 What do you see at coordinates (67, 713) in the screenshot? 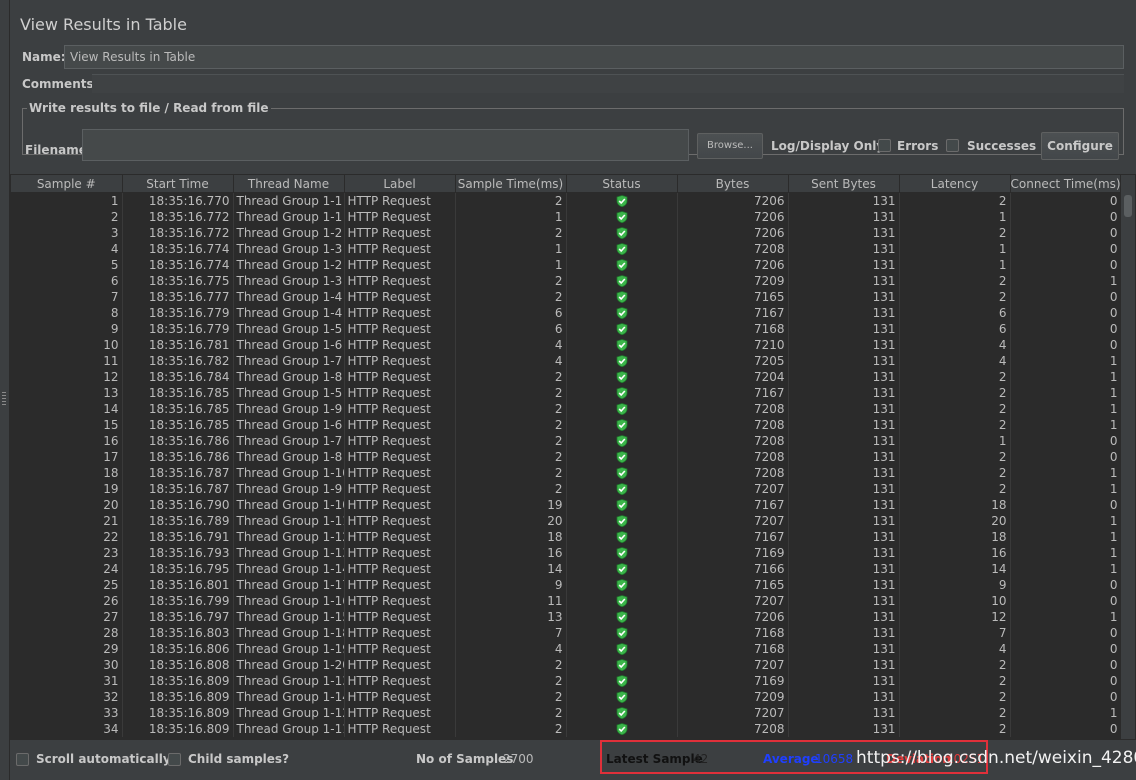
I see `table-cell: 33` at bounding box center [67, 713].